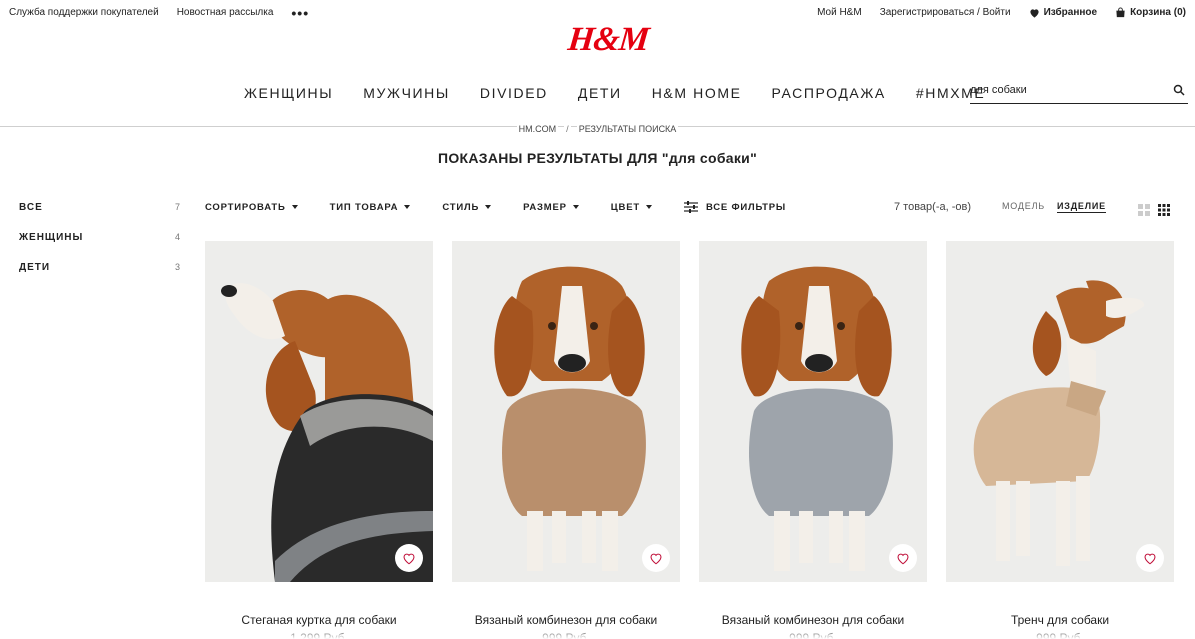 Image resolution: width=1195 pixels, height=639 pixels. What do you see at coordinates (1144, 210) in the screenshot?
I see `grid-large-icon` at bounding box center [1144, 210].